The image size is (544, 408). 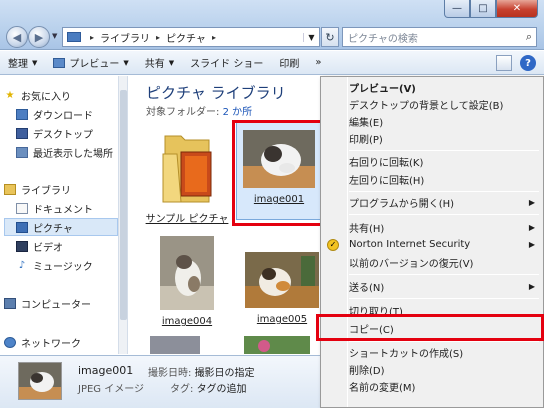 I want to click on sidebar-item-network: ネットワーク, so click(x=63, y=342).